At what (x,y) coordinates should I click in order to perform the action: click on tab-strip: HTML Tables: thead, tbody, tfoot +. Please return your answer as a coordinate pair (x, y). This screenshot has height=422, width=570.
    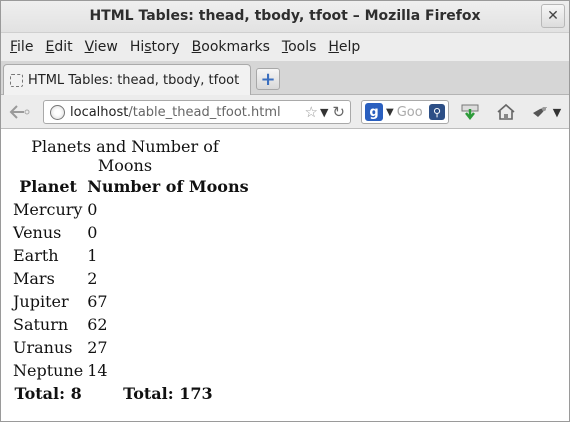
    Looking at the image, I should click on (285, 78).